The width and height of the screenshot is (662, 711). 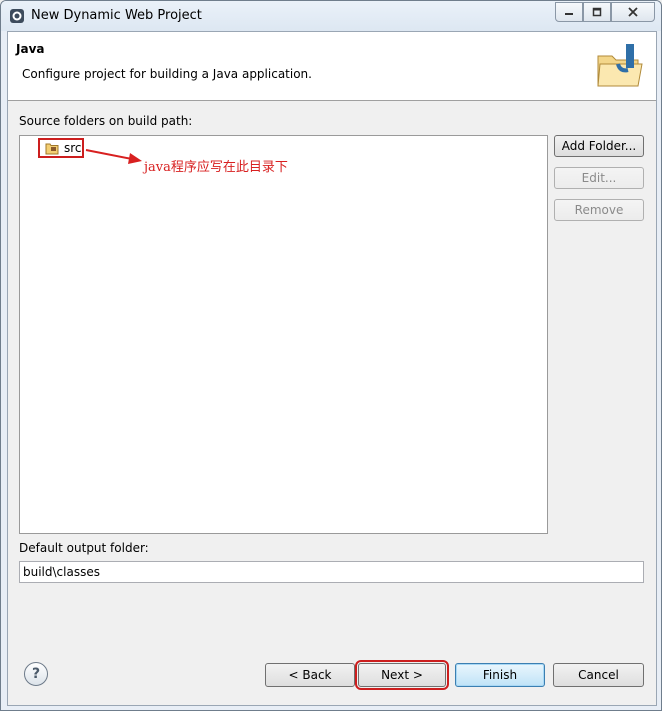 I want to click on help-icon: ?, so click(x=36, y=674).